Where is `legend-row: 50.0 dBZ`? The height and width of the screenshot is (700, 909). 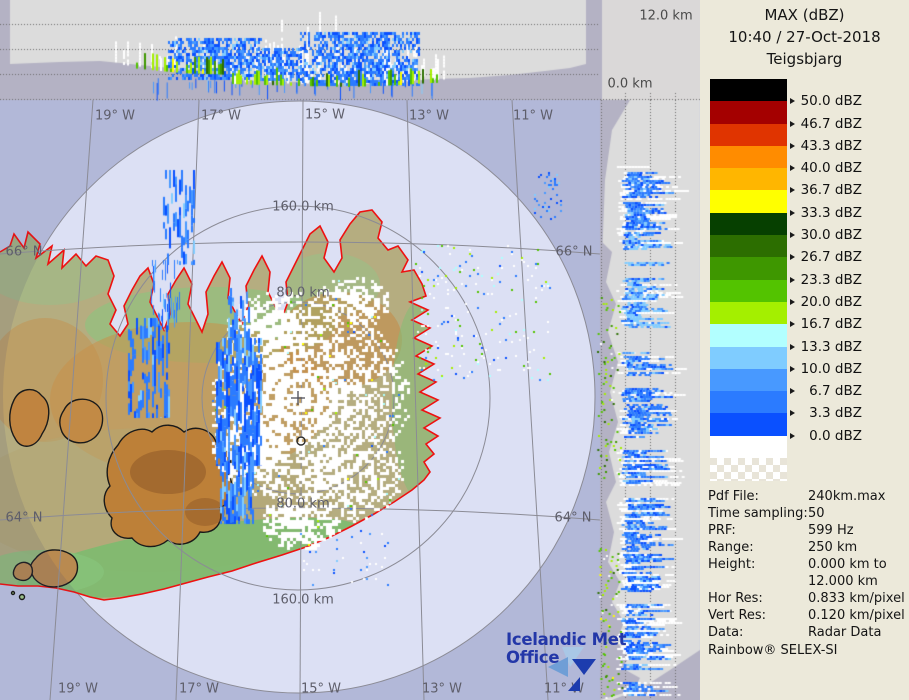 legend-row: 50.0 dBZ is located at coordinates (805, 94).